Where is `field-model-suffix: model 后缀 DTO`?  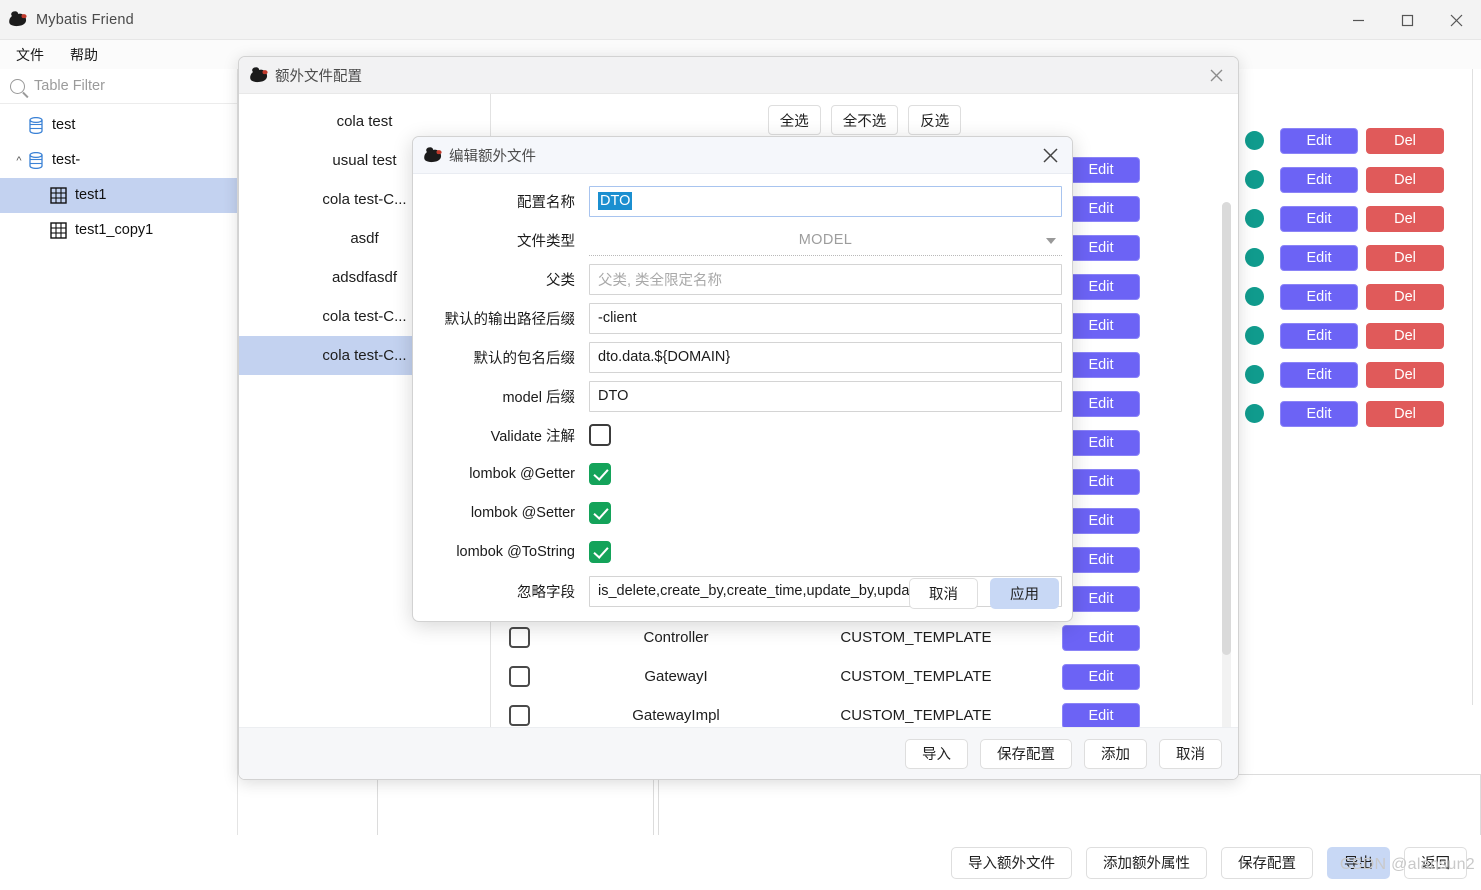
field-model-suffix: model 后缀 DTO is located at coordinates (742, 396).